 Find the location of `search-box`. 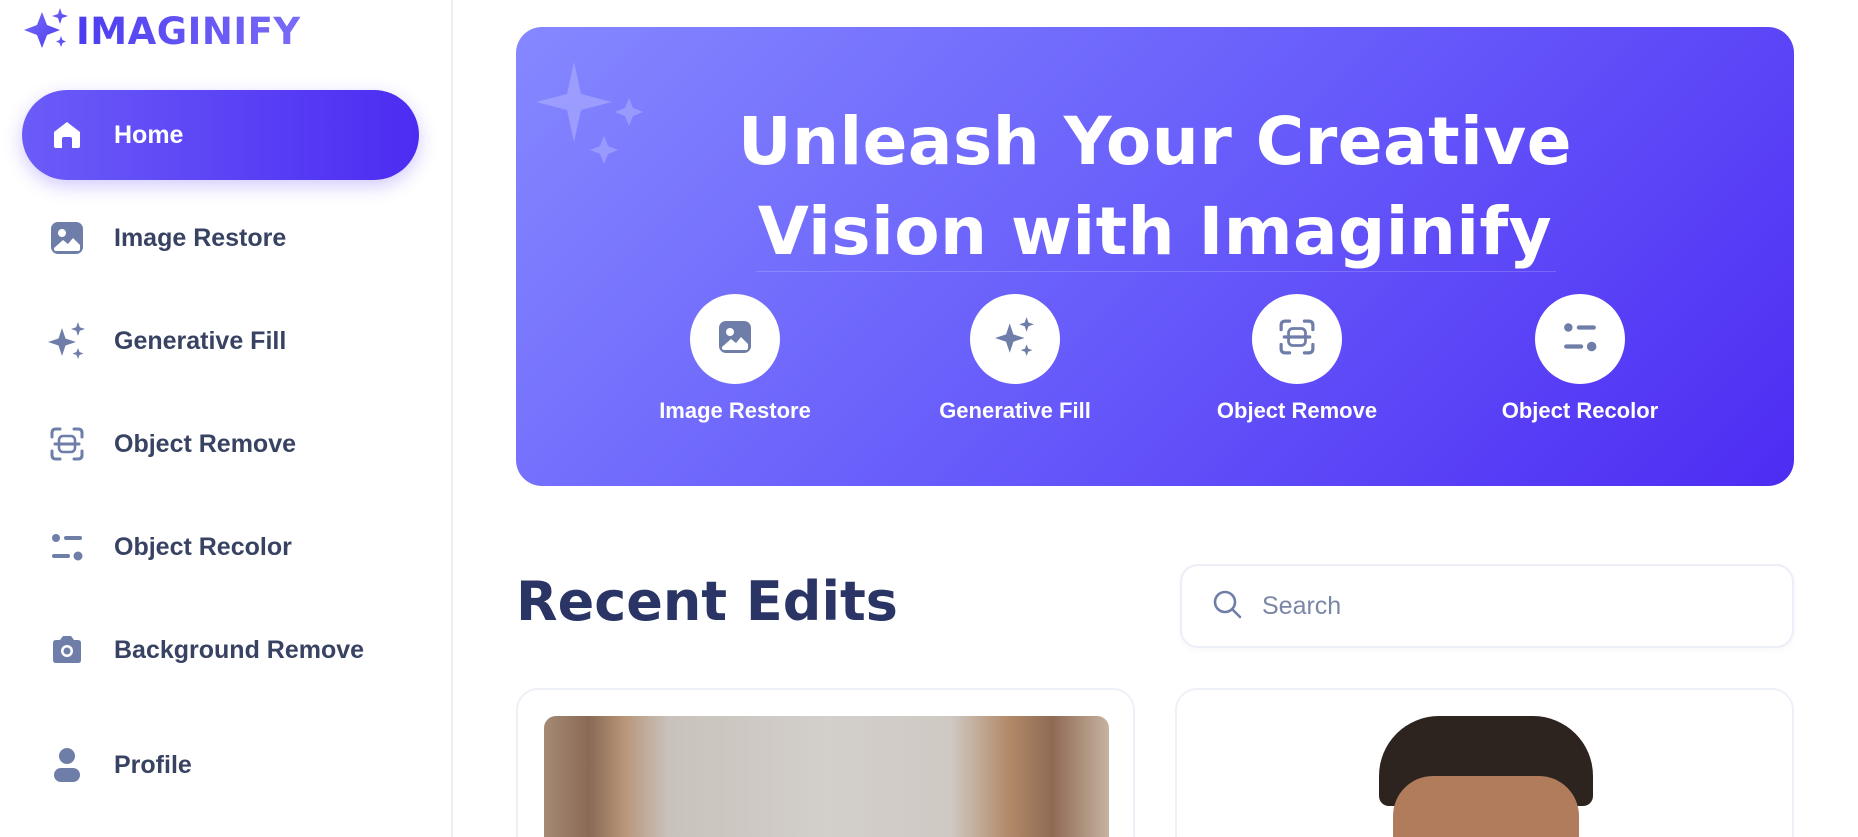

search-box is located at coordinates (1487, 606).